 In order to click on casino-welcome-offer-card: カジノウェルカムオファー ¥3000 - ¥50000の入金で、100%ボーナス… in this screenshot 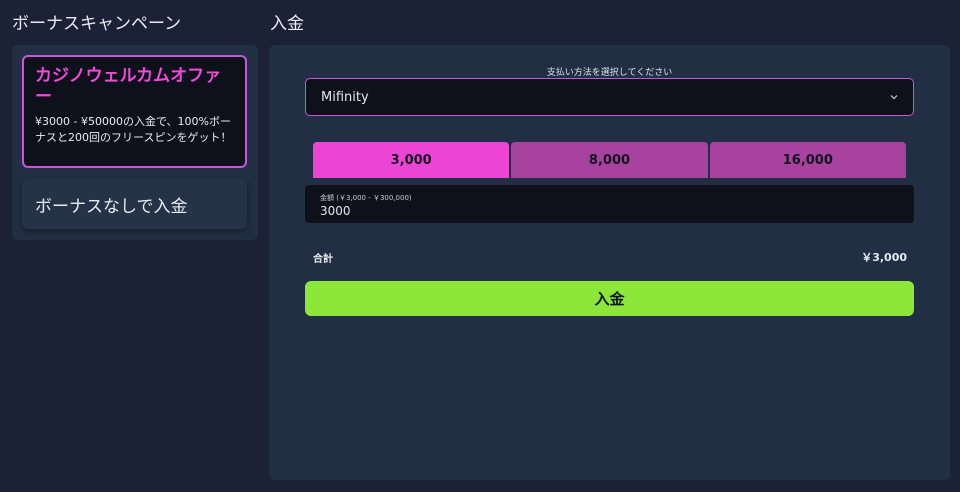, I will do `click(134, 111)`.